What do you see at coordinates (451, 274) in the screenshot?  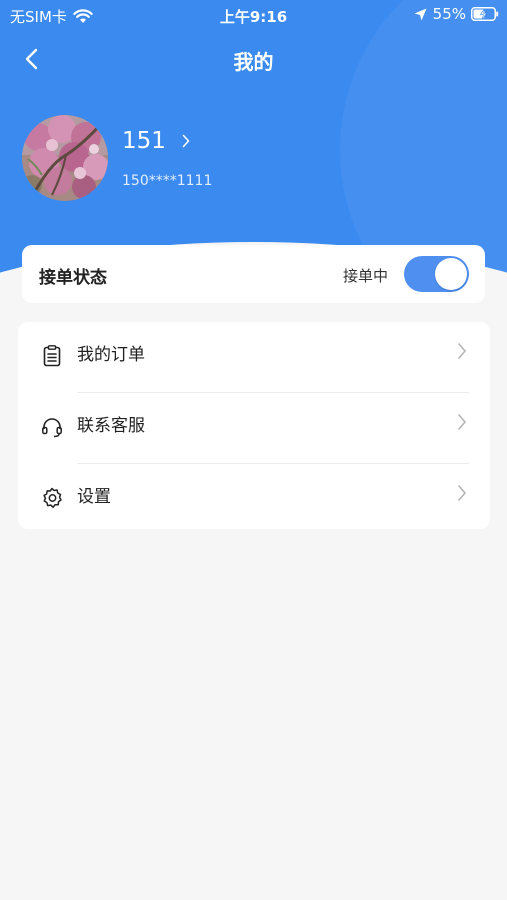 I see `toggle-knob` at bounding box center [451, 274].